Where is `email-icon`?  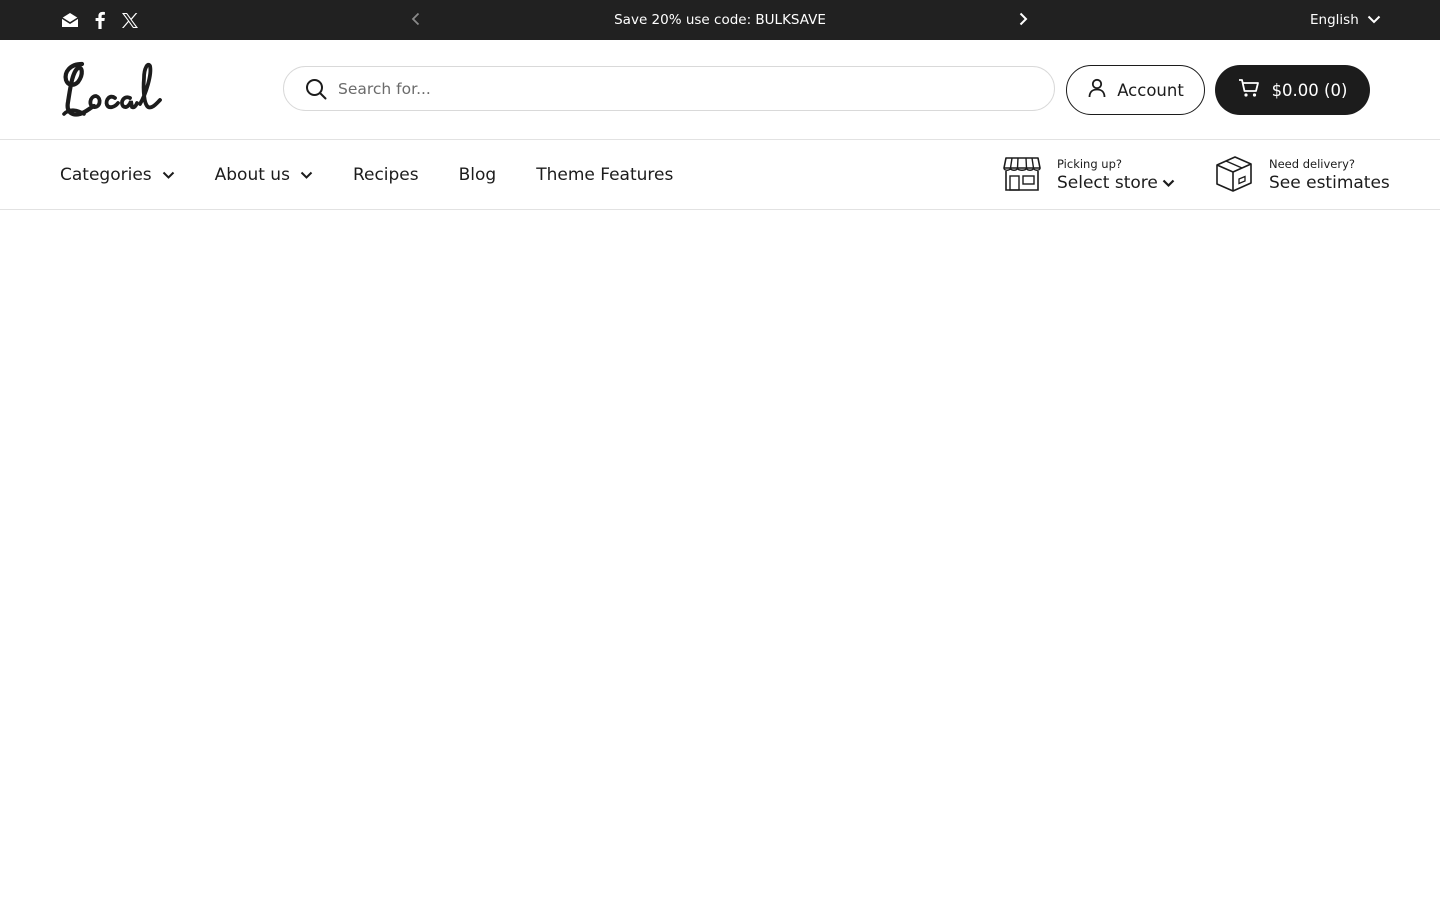
email-icon is located at coordinates (70, 20).